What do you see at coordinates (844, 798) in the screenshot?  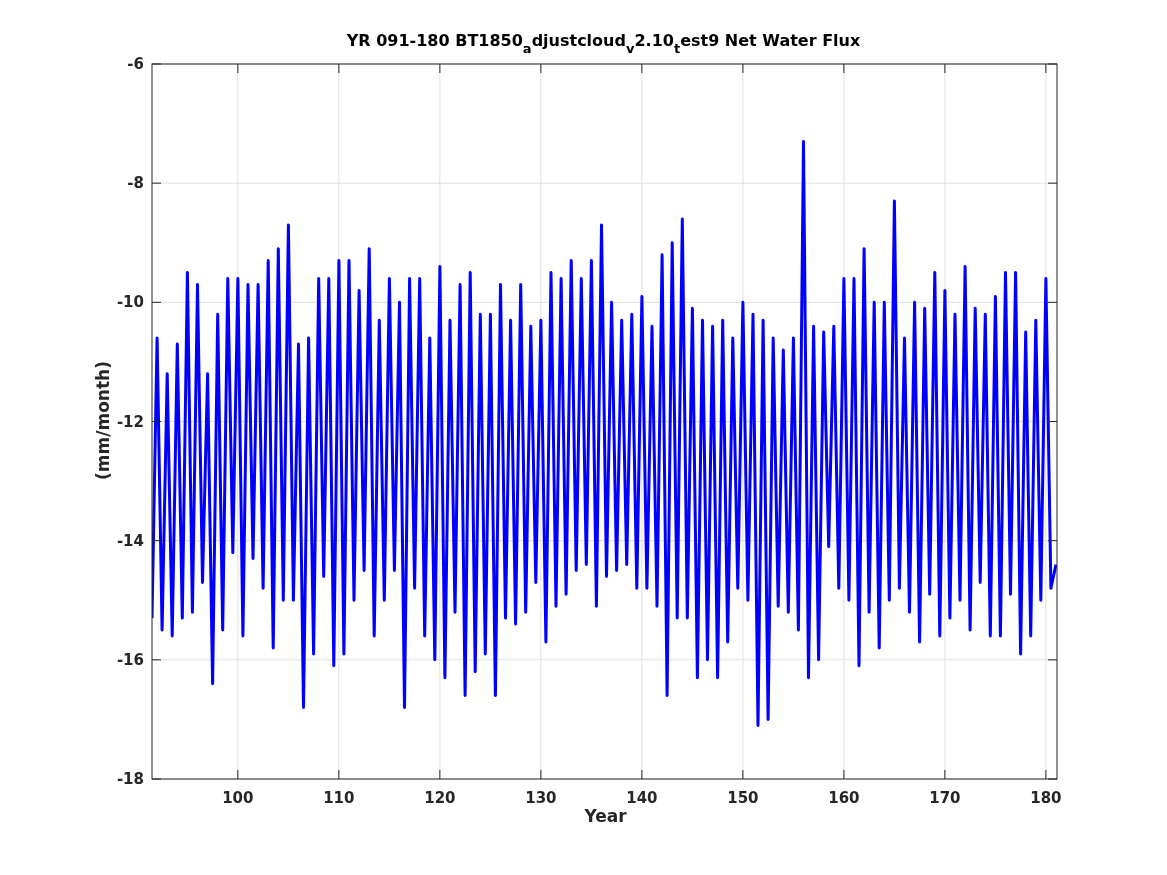 I see `x-tick-label: 160` at bounding box center [844, 798].